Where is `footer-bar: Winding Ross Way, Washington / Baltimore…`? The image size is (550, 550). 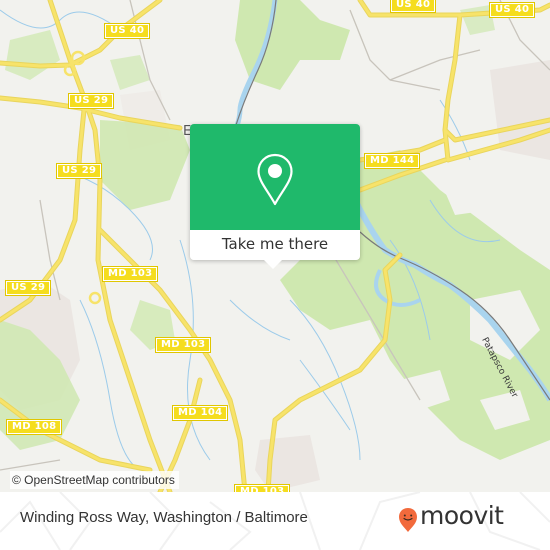
footer-bar: Winding Ross Way, Washington / Baltimore… is located at coordinates (275, 521).